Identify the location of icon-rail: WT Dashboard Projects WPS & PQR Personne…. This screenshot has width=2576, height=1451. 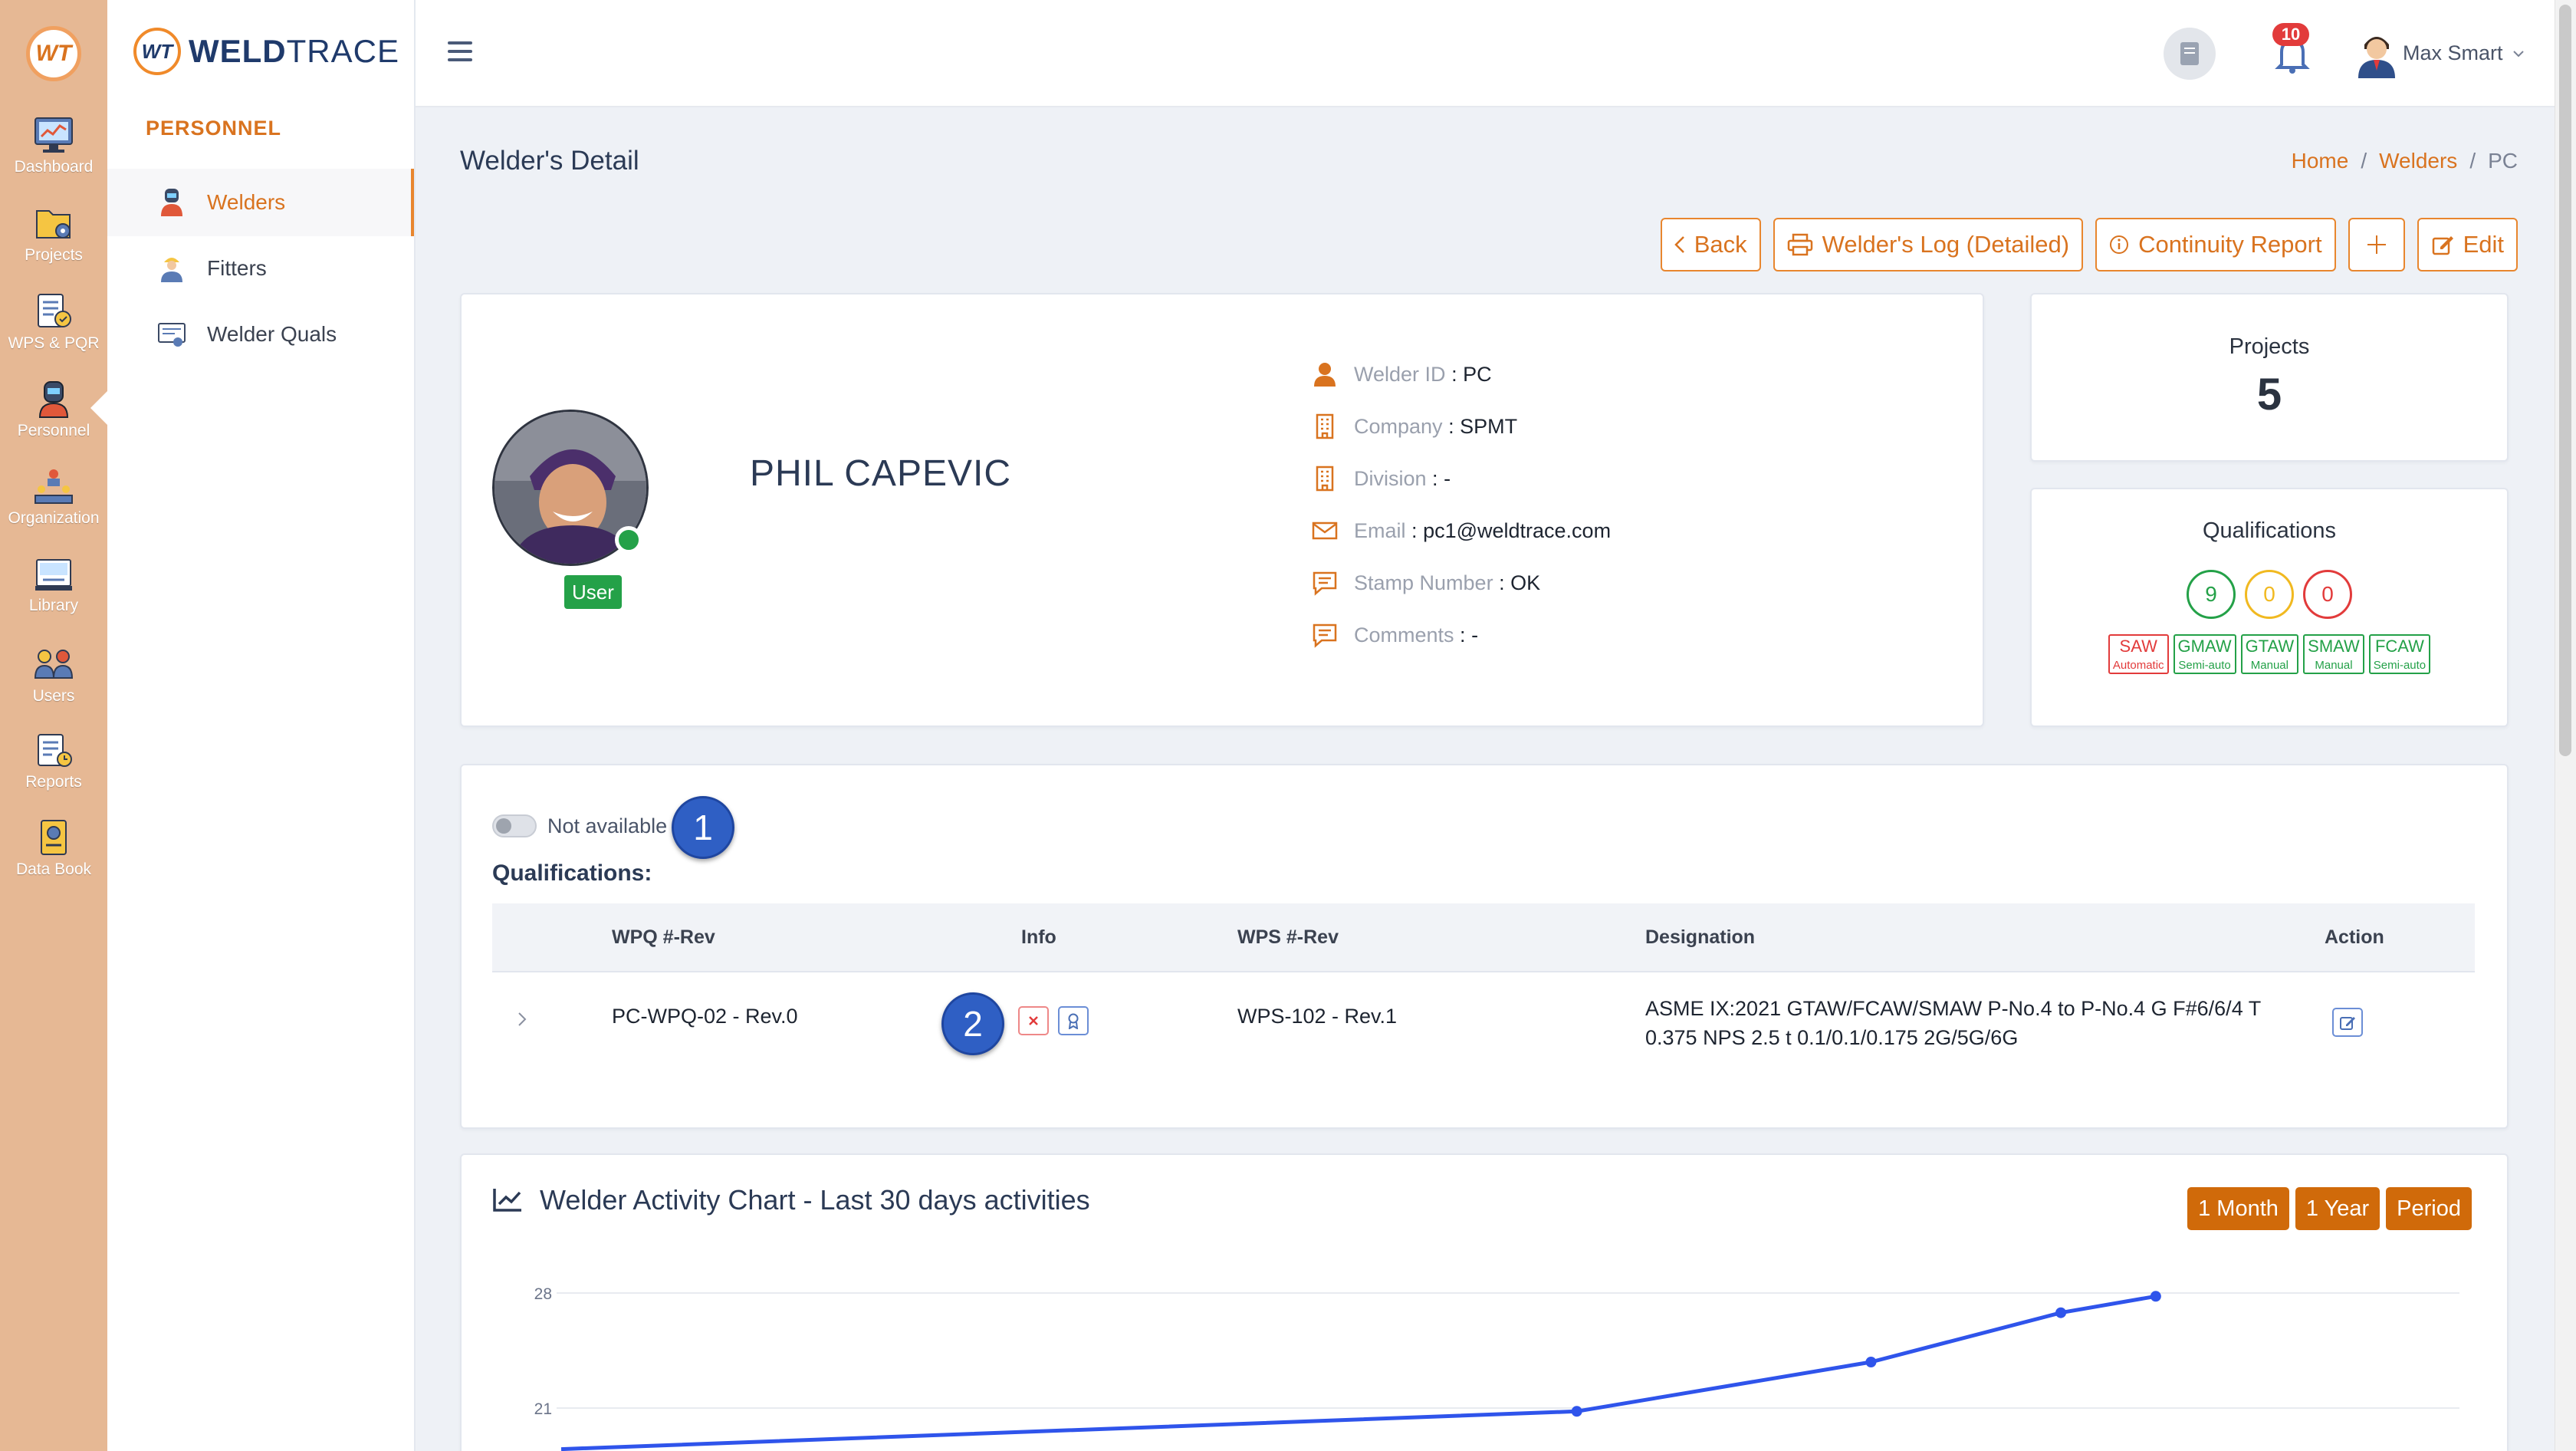
(53, 725).